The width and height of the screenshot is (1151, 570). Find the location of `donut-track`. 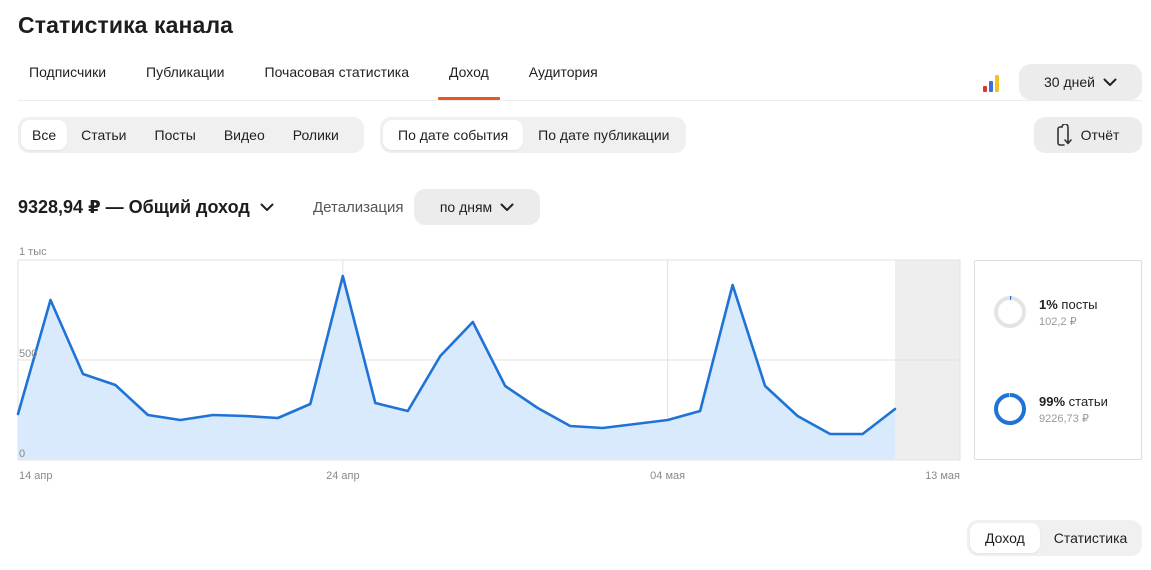

donut-track is located at coordinates (1010, 312).